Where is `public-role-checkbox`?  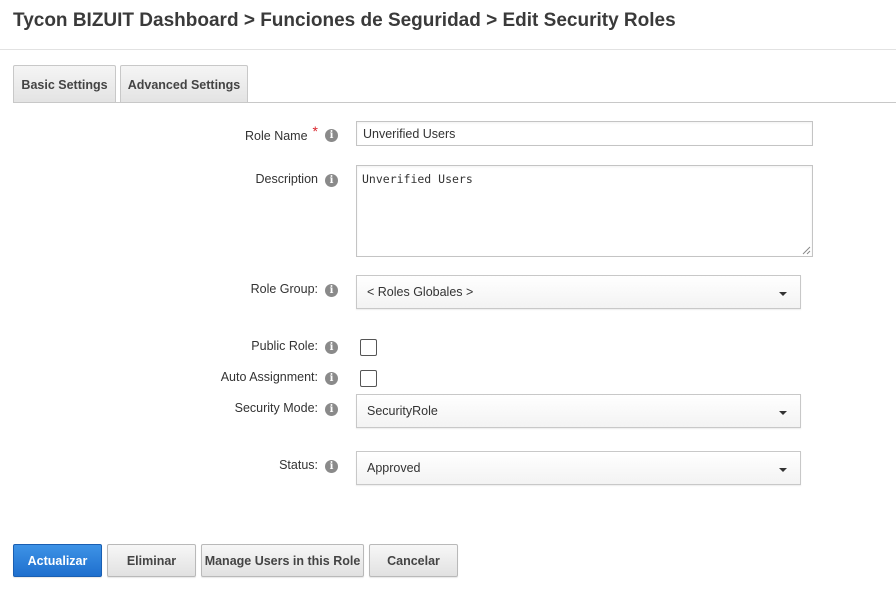
public-role-checkbox is located at coordinates (368, 347).